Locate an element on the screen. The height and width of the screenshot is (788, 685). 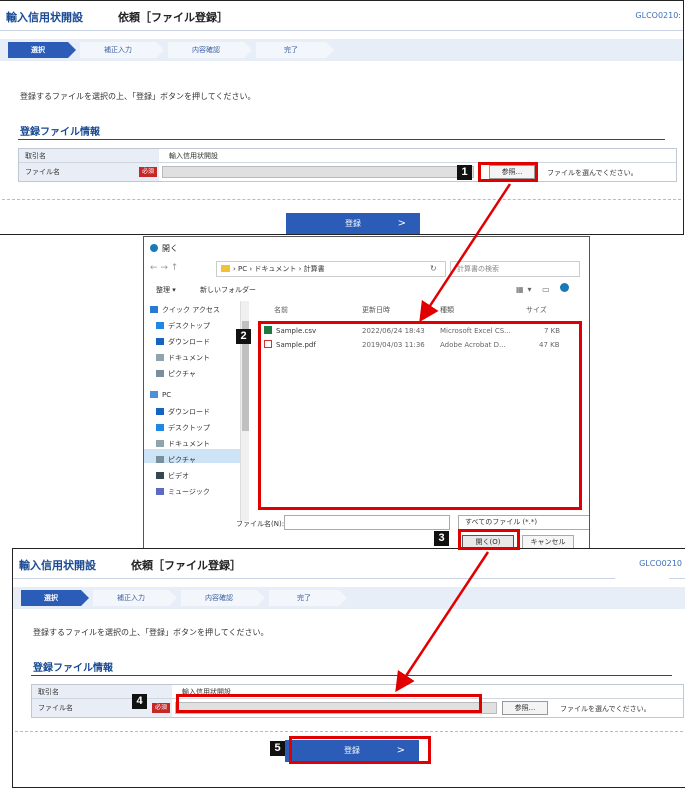
sidebar-item-downloads-pc: ダウンロード is located at coordinates (183, 412).